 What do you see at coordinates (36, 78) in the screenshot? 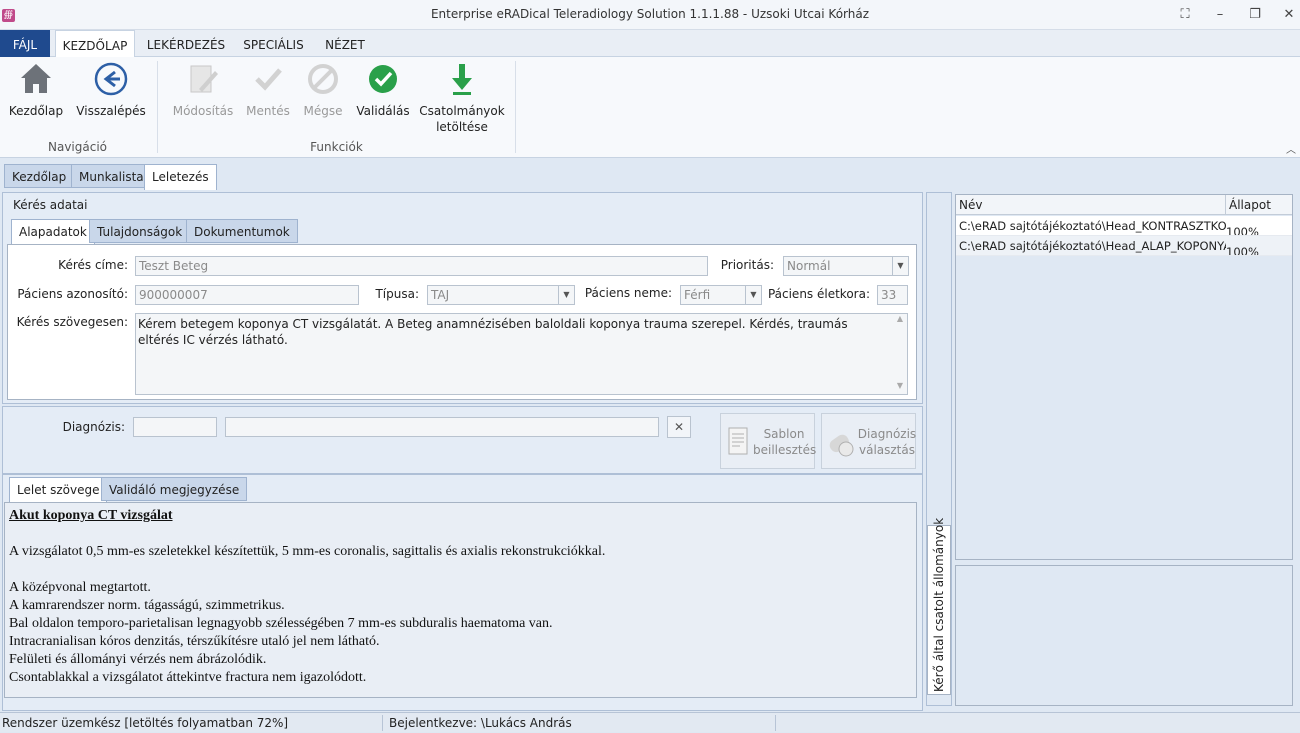
I see `house-icon` at bounding box center [36, 78].